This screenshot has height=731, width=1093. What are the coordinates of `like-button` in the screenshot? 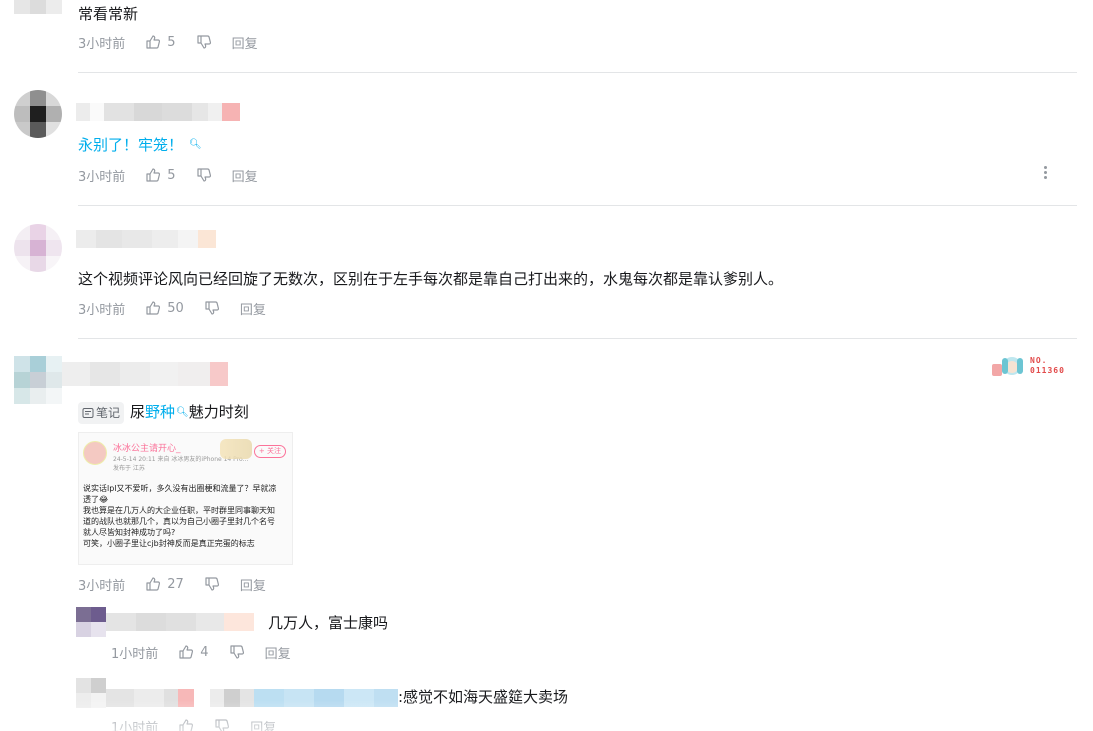 It's located at (186, 724).